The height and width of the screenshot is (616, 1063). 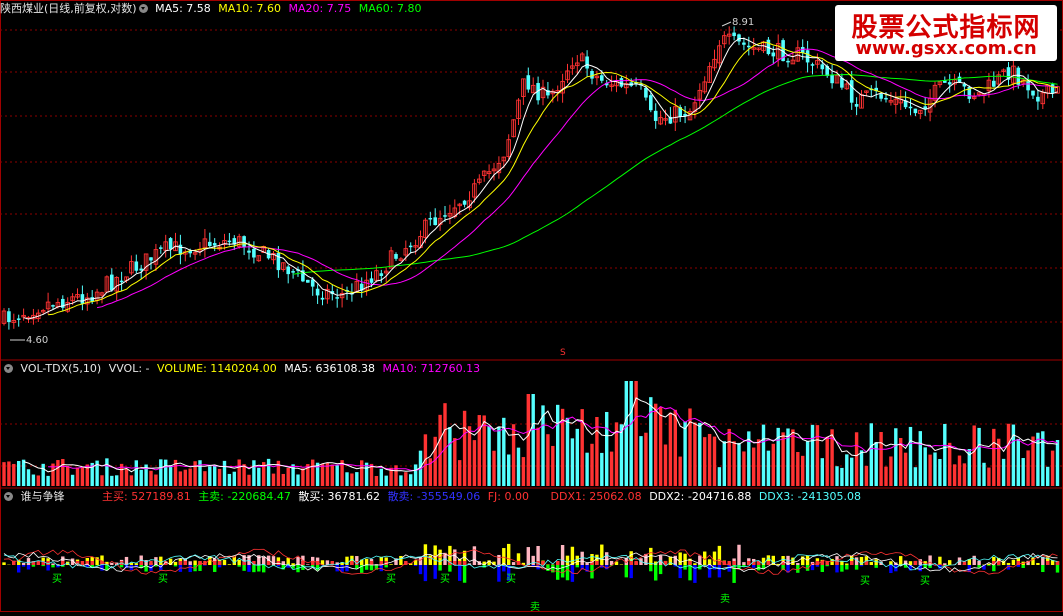 I want to click on stock-title: 陕西煤业(日线,前复权,对数), so click(x=68, y=8).